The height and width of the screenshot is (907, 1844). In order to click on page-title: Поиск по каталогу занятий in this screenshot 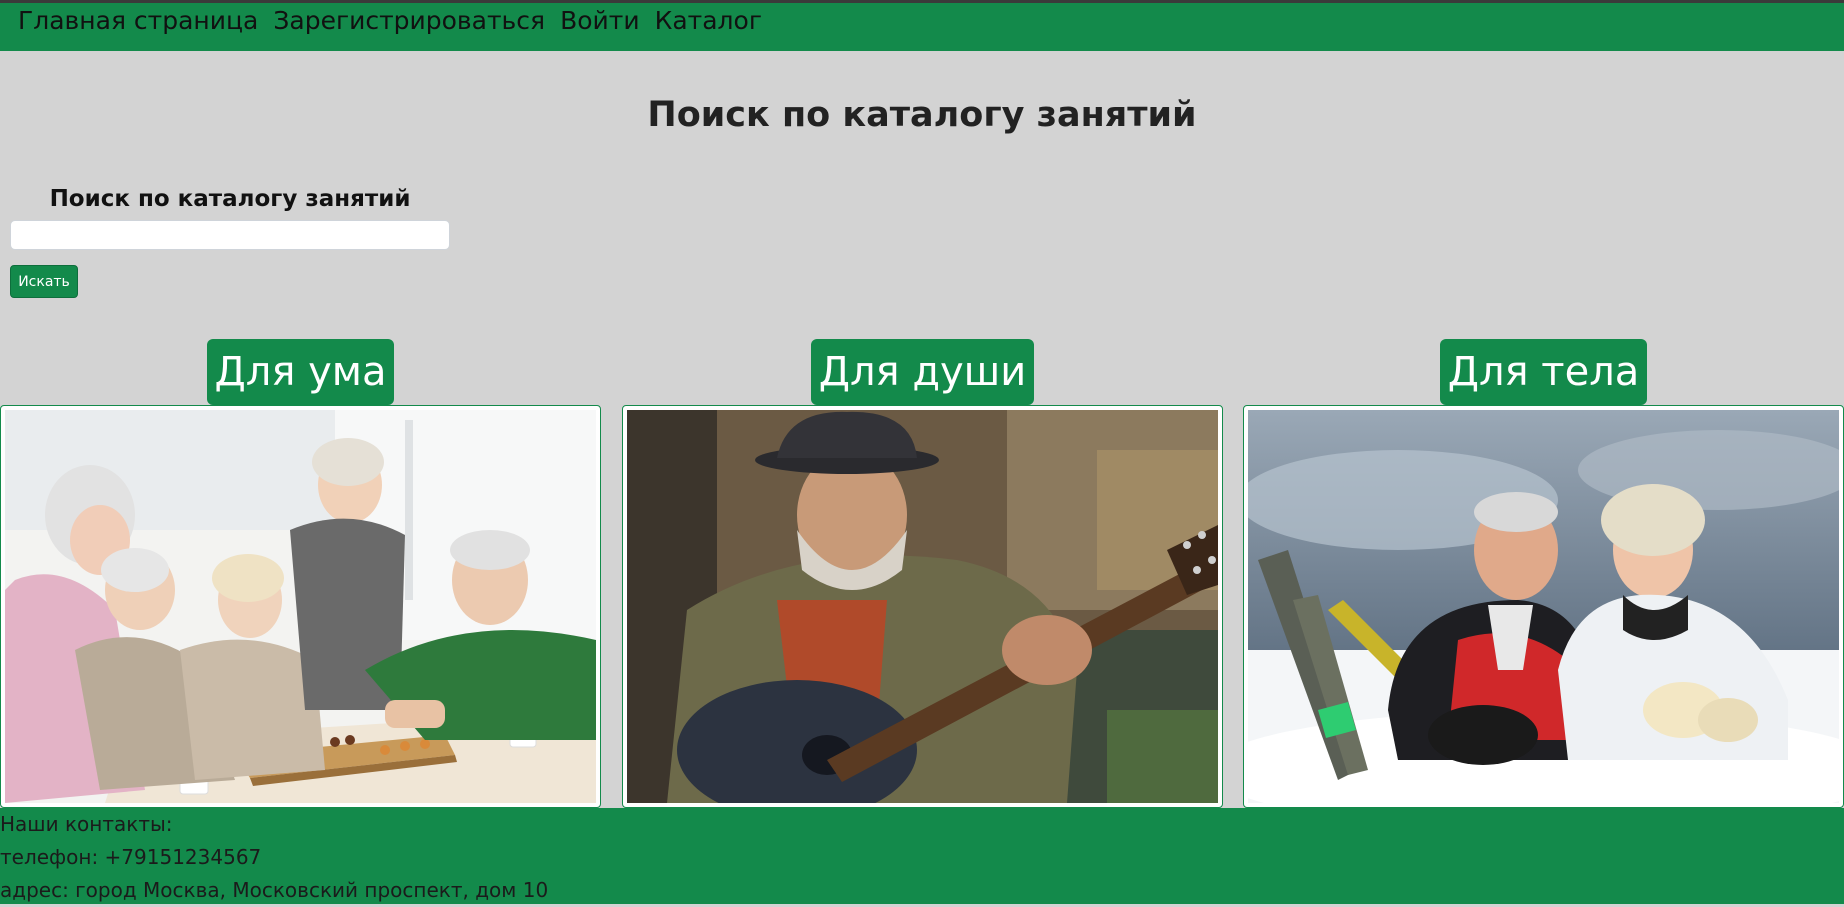, I will do `click(922, 115)`.